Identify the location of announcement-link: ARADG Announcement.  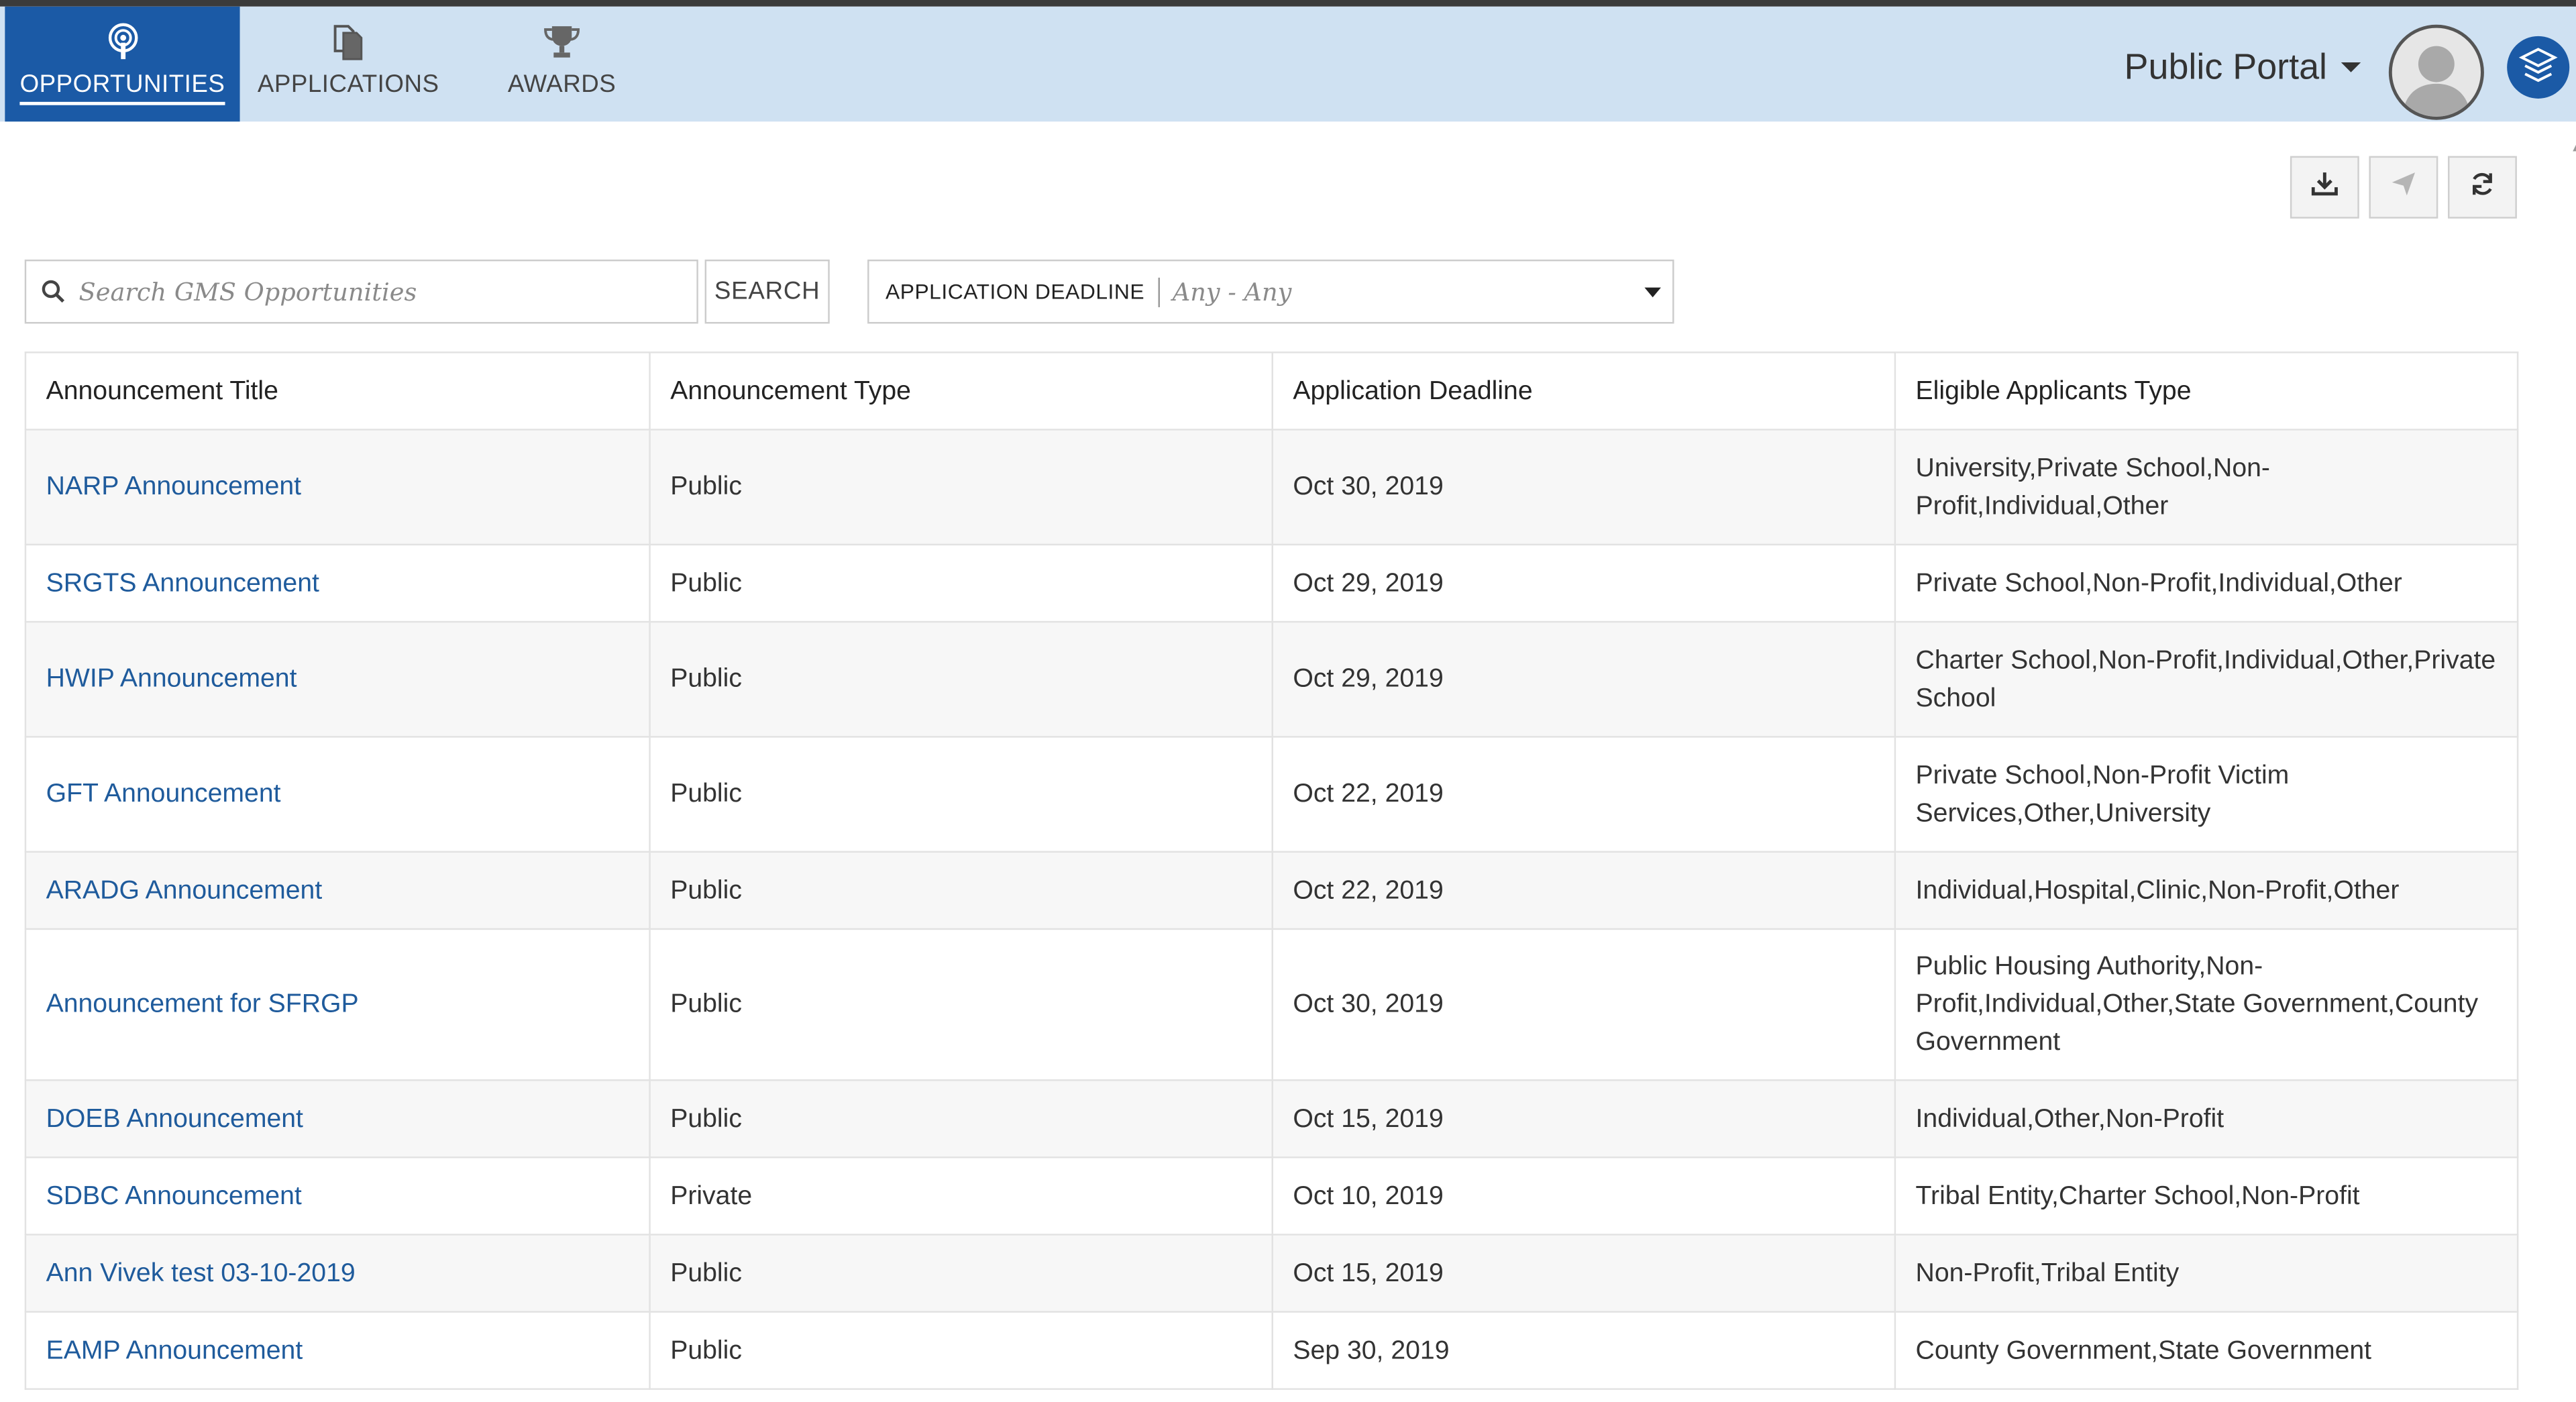
(184, 891).